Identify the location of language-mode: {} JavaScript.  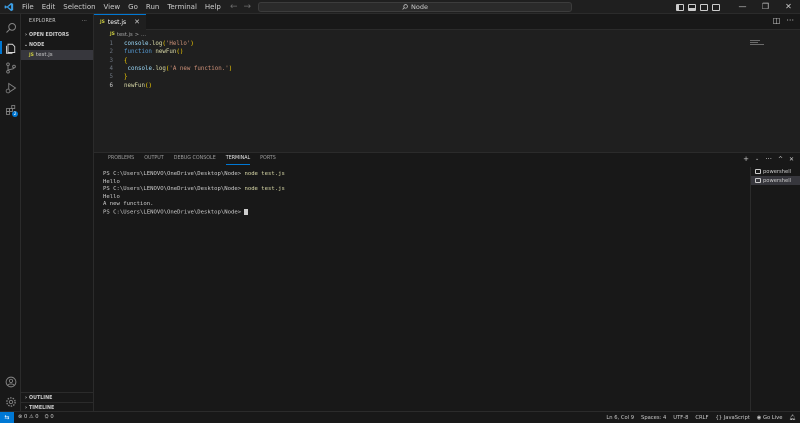
(733, 418).